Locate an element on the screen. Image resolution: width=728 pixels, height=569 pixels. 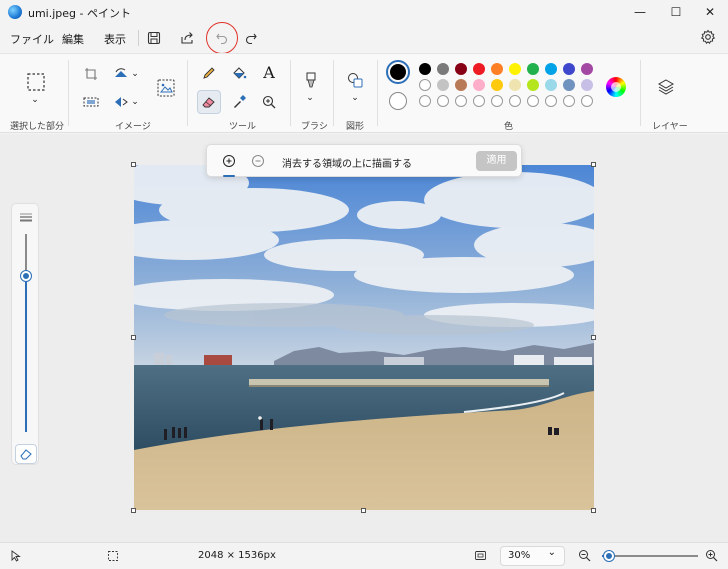
menu-edit: 編集 is located at coordinates (73, 39).